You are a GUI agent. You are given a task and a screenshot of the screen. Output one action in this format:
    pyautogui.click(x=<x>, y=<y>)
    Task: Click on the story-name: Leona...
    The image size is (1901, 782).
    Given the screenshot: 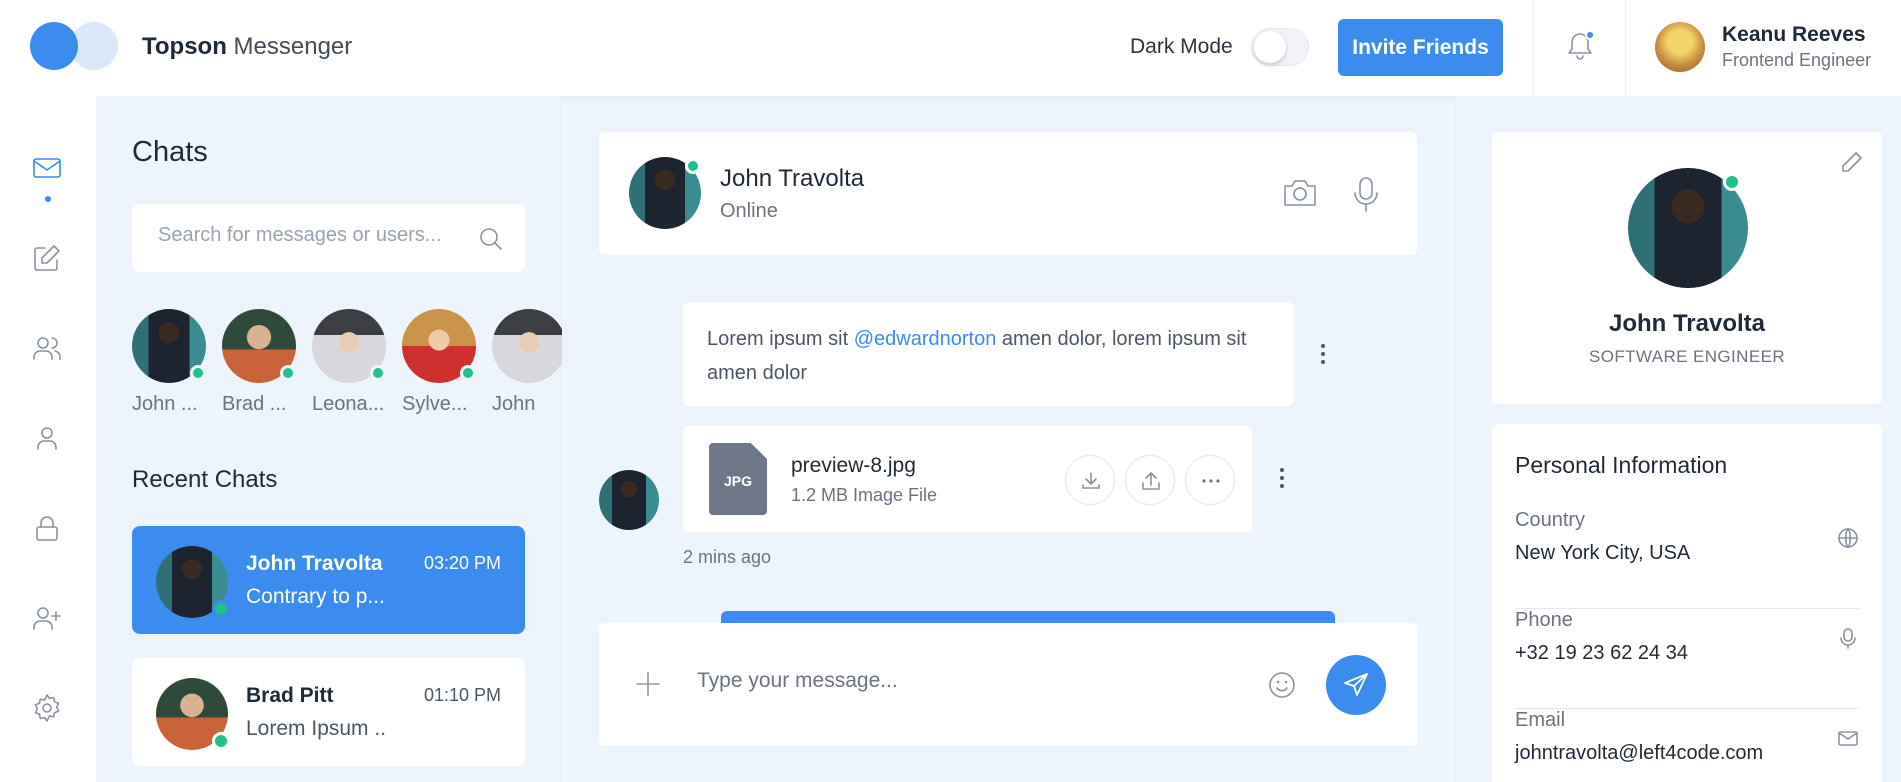 What is the action you would take?
    pyautogui.click(x=348, y=404)
    